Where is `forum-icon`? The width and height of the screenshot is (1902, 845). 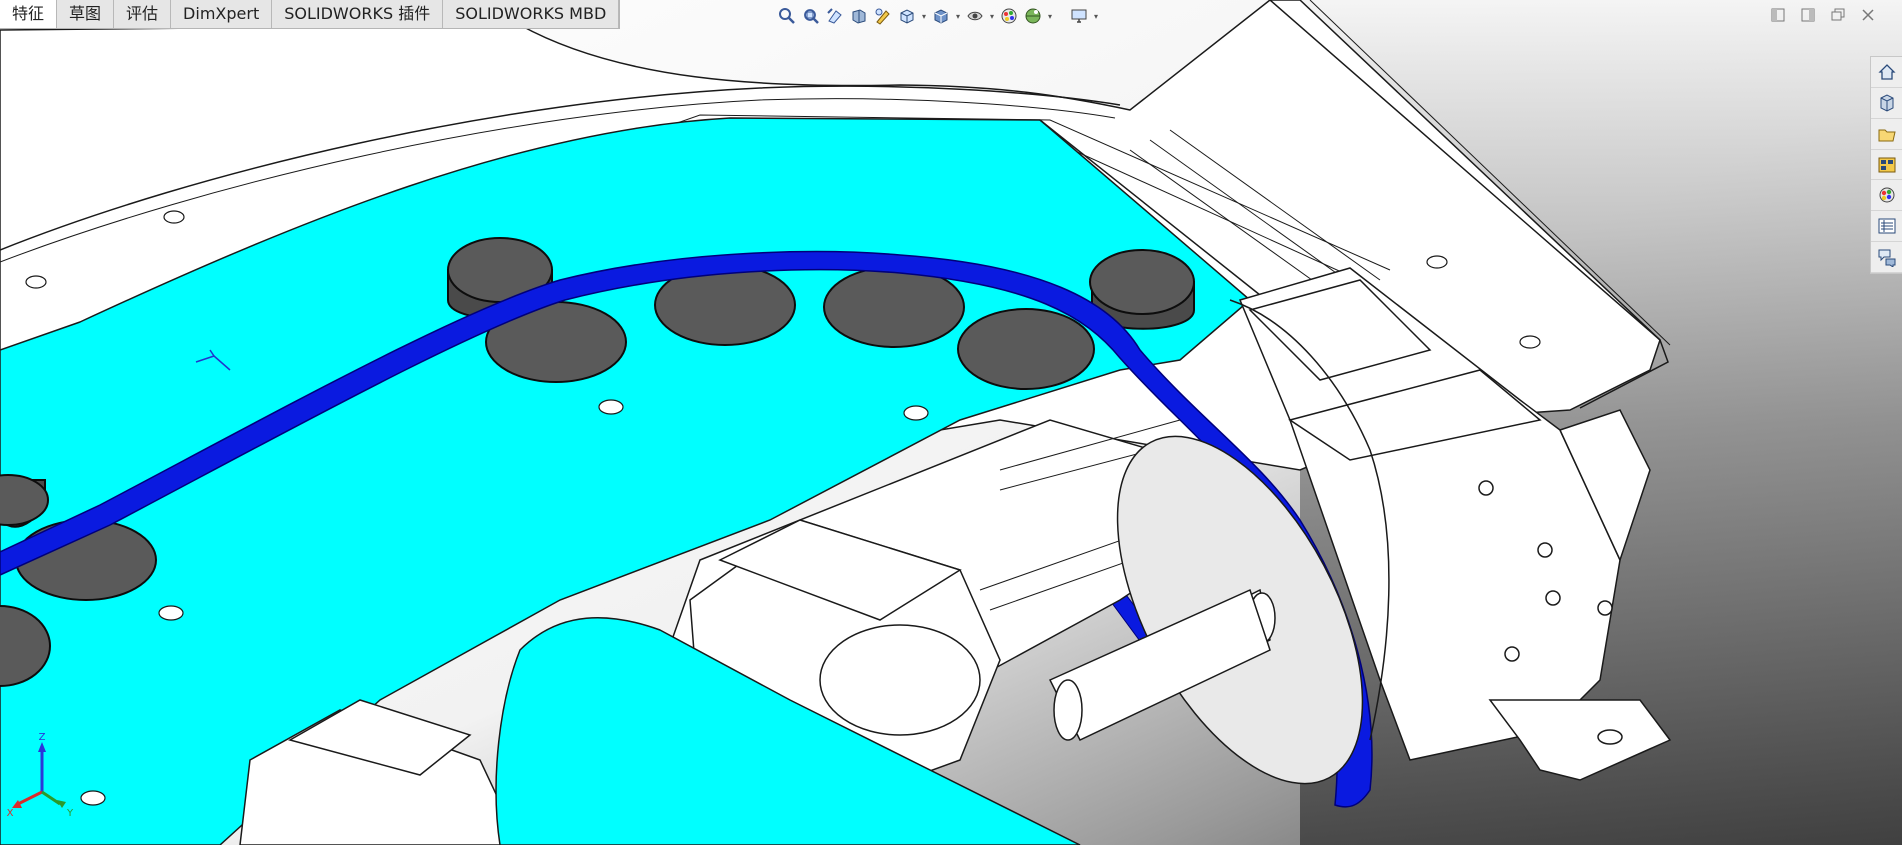 forum-icon is located at coordinates (1886, 258).